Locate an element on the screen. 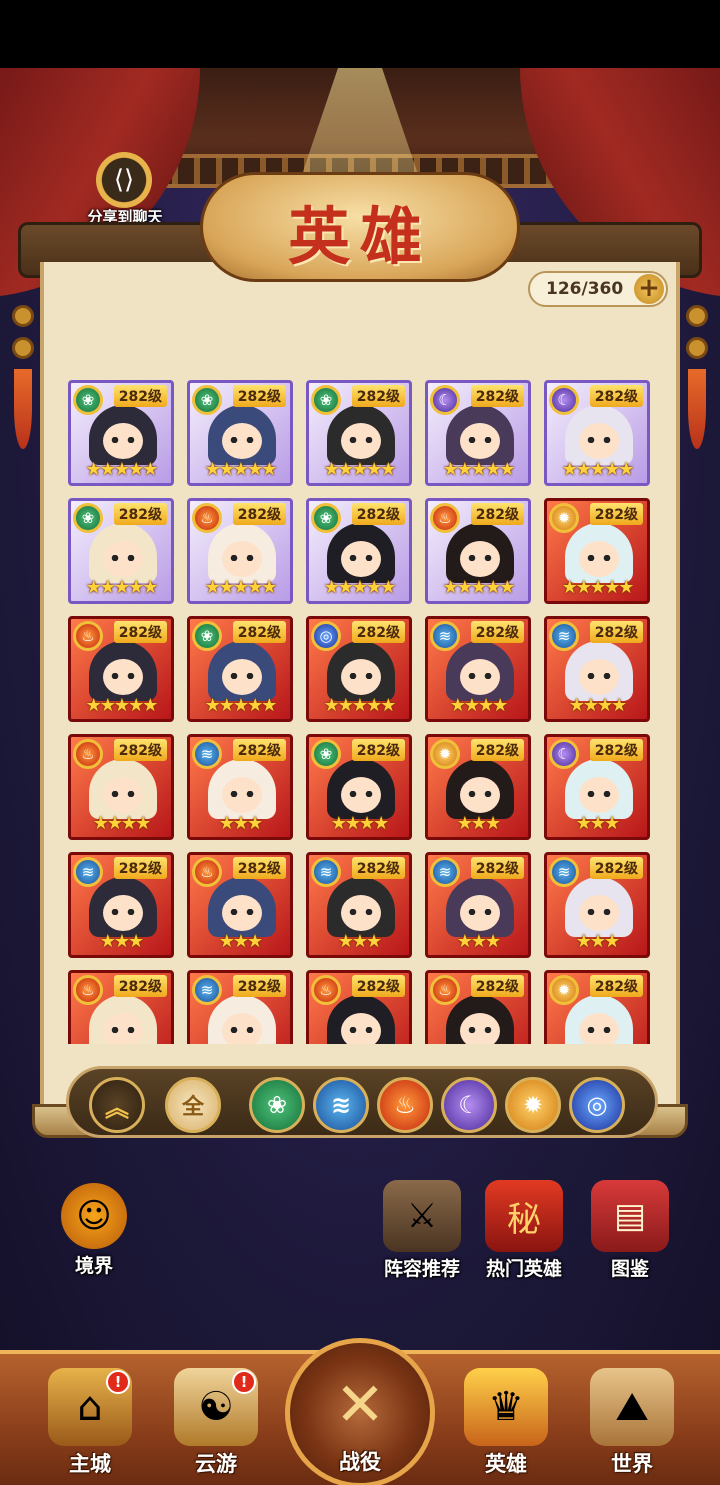 This screenshot has height=1485, width=720. nav-label: 云游 is located at coordinates (216, 1464).